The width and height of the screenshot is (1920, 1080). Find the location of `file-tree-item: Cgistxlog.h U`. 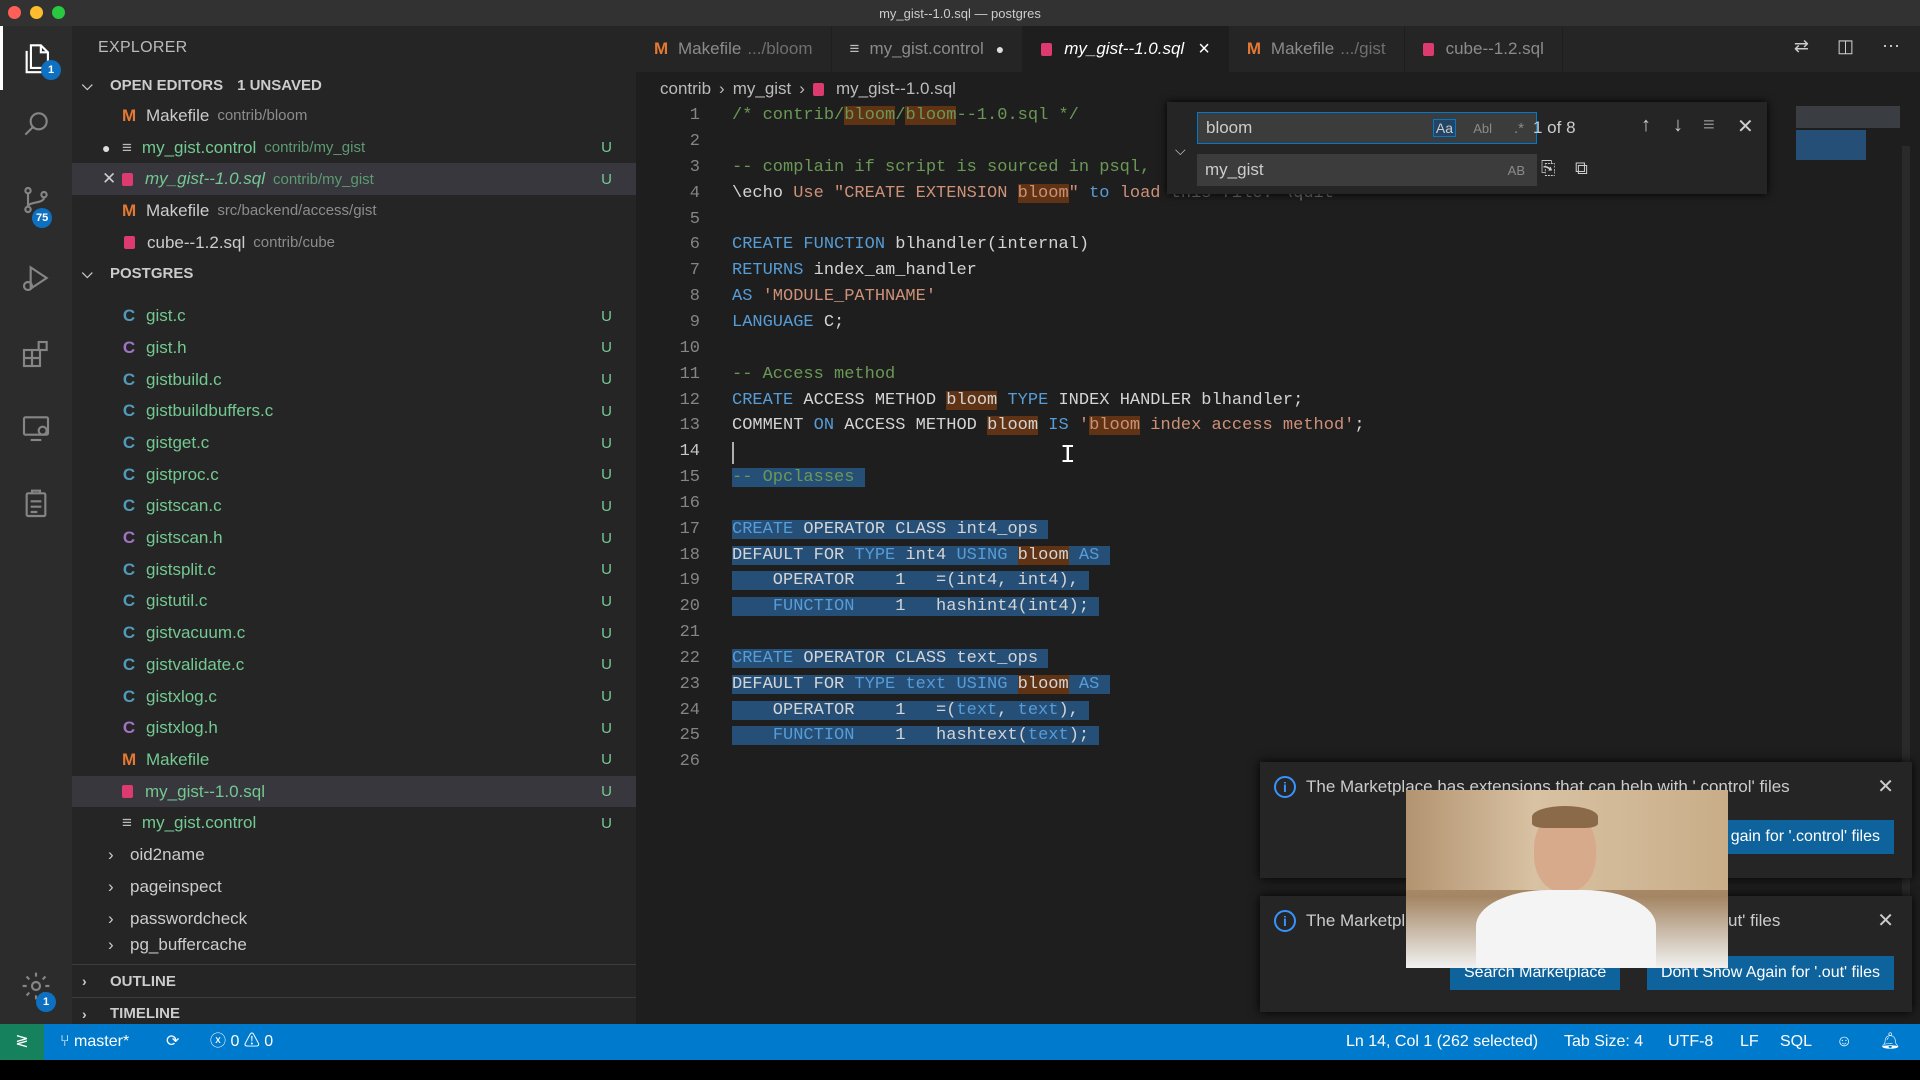

file-tree-item: Cgistxlog.h U is located at coordinates (354, 728).